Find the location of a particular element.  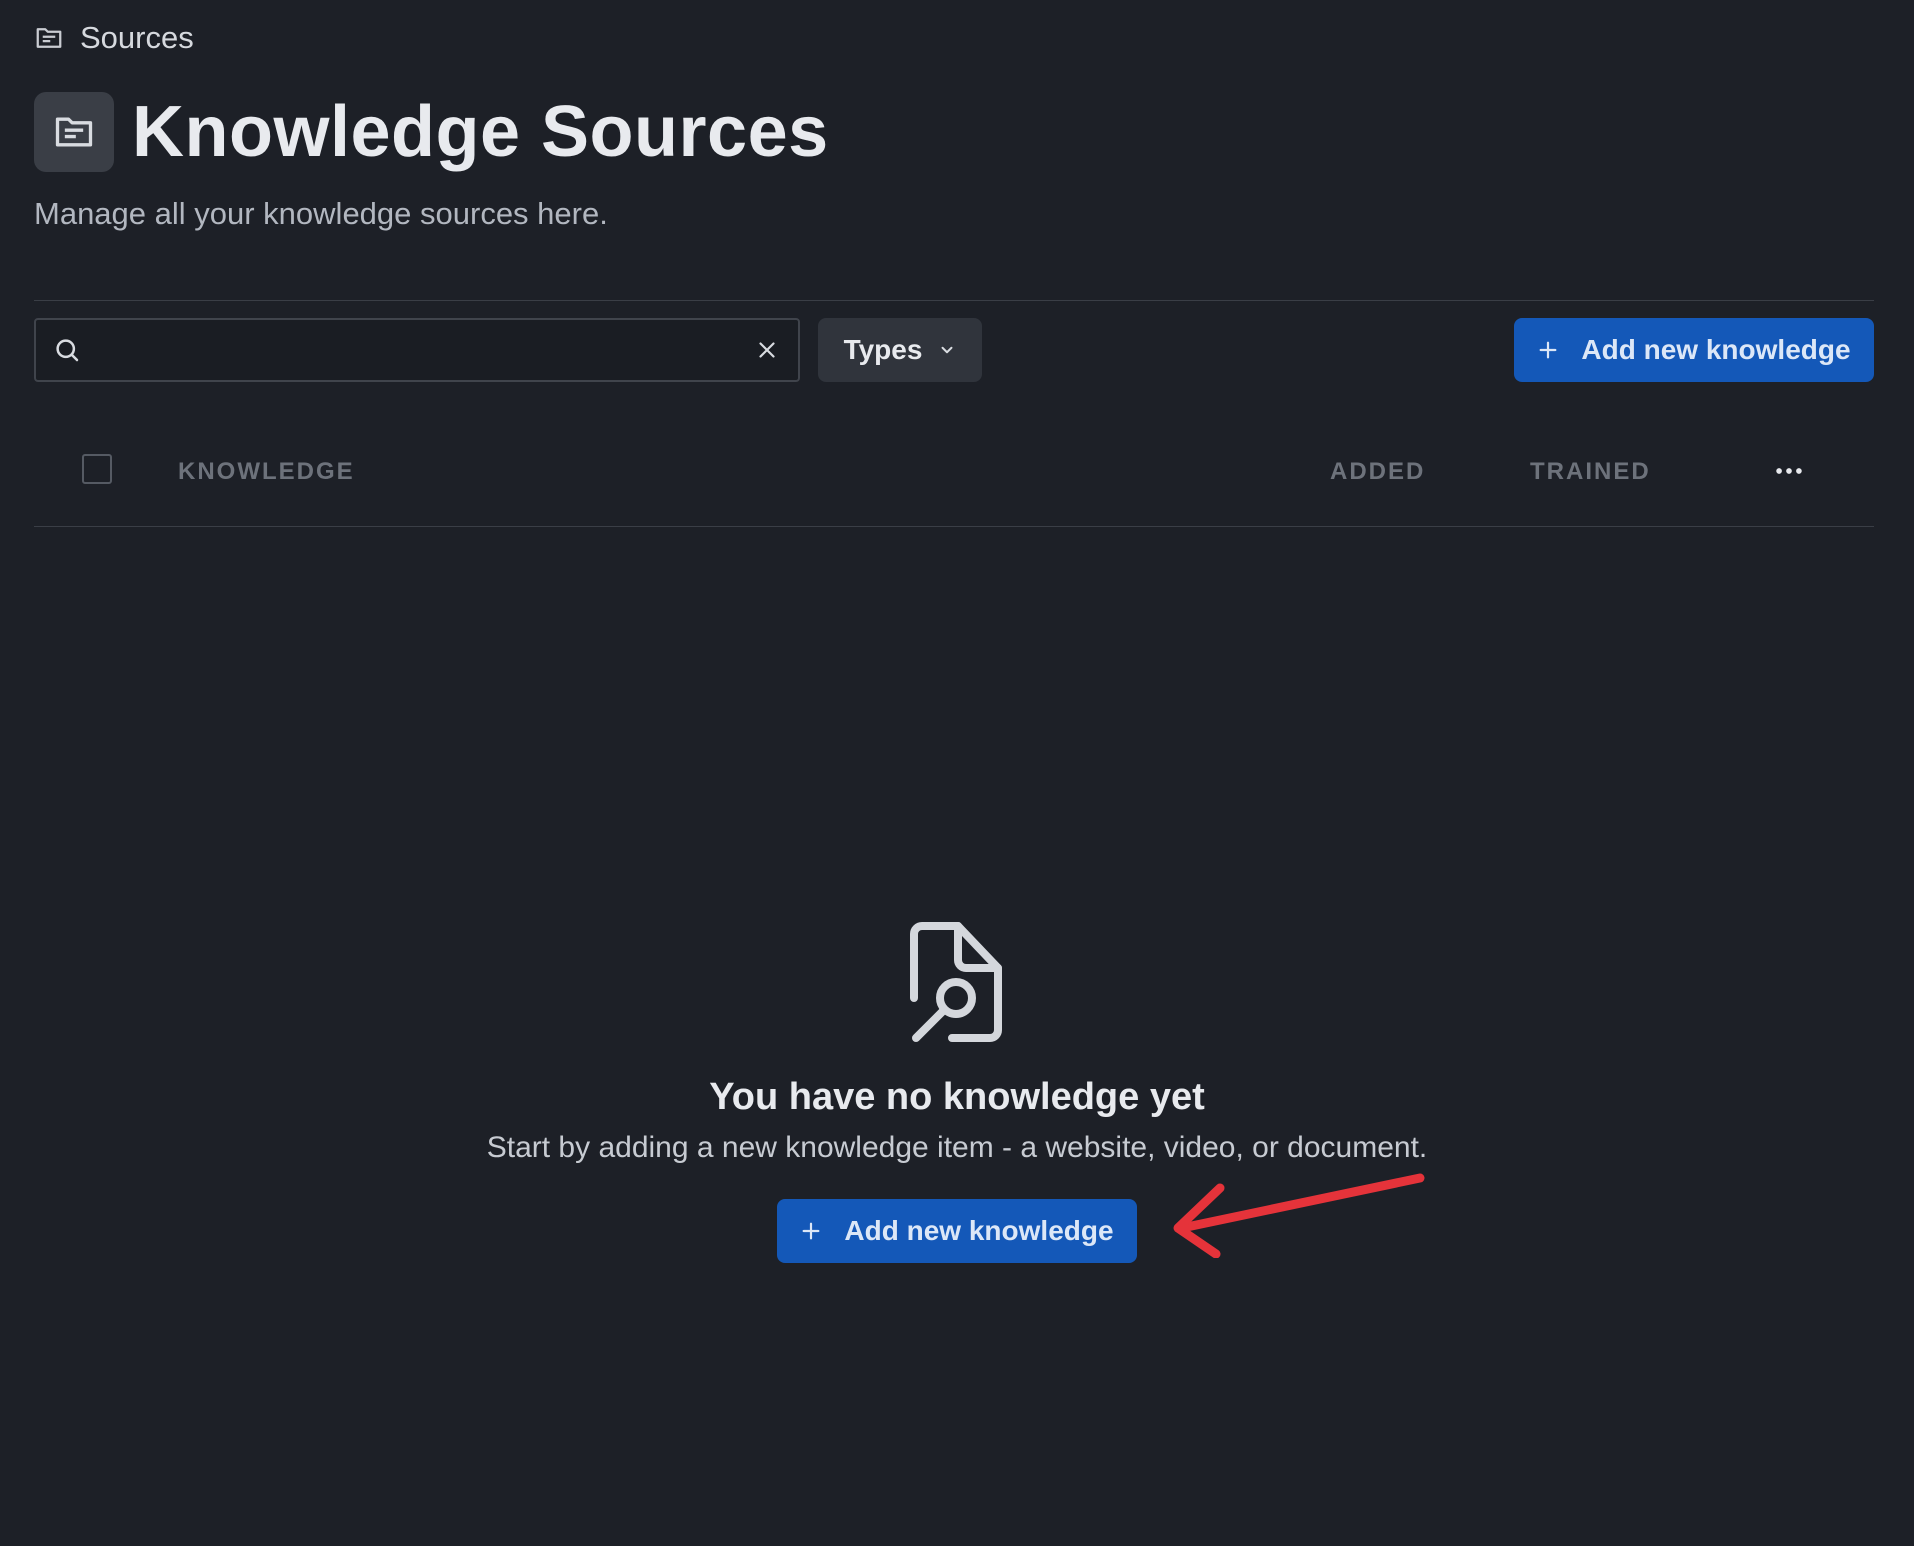

column-header-trained: TRAINED is located at coordinates (1590, 472).